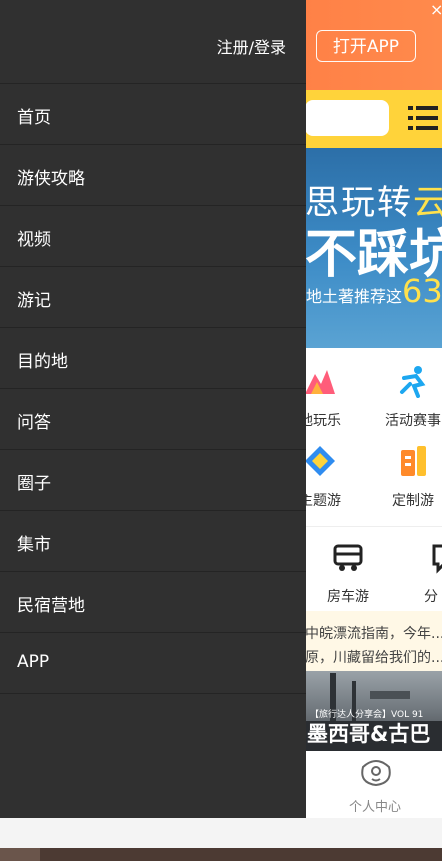  Describe the element at coordinates (405, 477) in the screenshot. I see `category-custom-tour: 定制游` at that location.